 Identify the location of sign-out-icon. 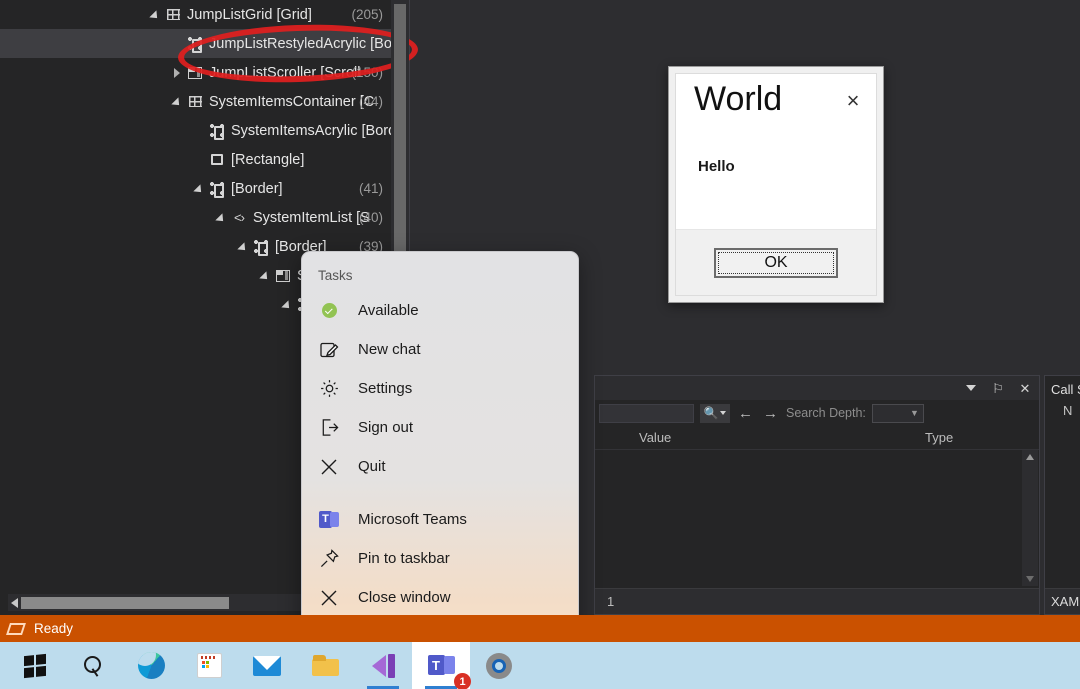
(329, 428).